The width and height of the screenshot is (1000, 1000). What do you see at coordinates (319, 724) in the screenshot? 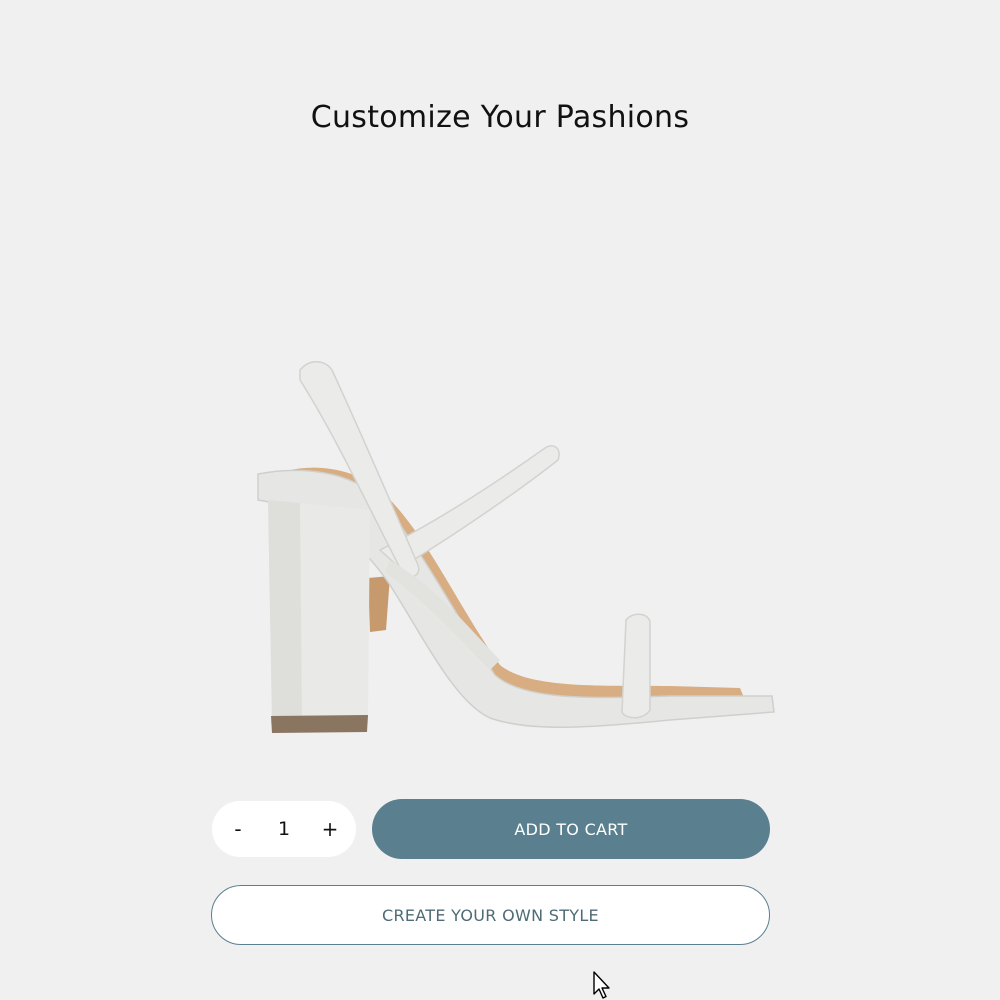
I see `heel-tip` at bounding box center [319, 724].